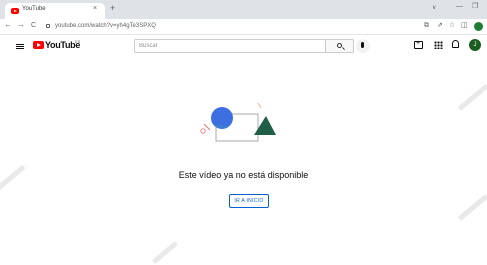 This screenshot has width=487, height=265. Describe the element at coordinates (438, 45) in the screenshot. I see `apps-icon` at that location.